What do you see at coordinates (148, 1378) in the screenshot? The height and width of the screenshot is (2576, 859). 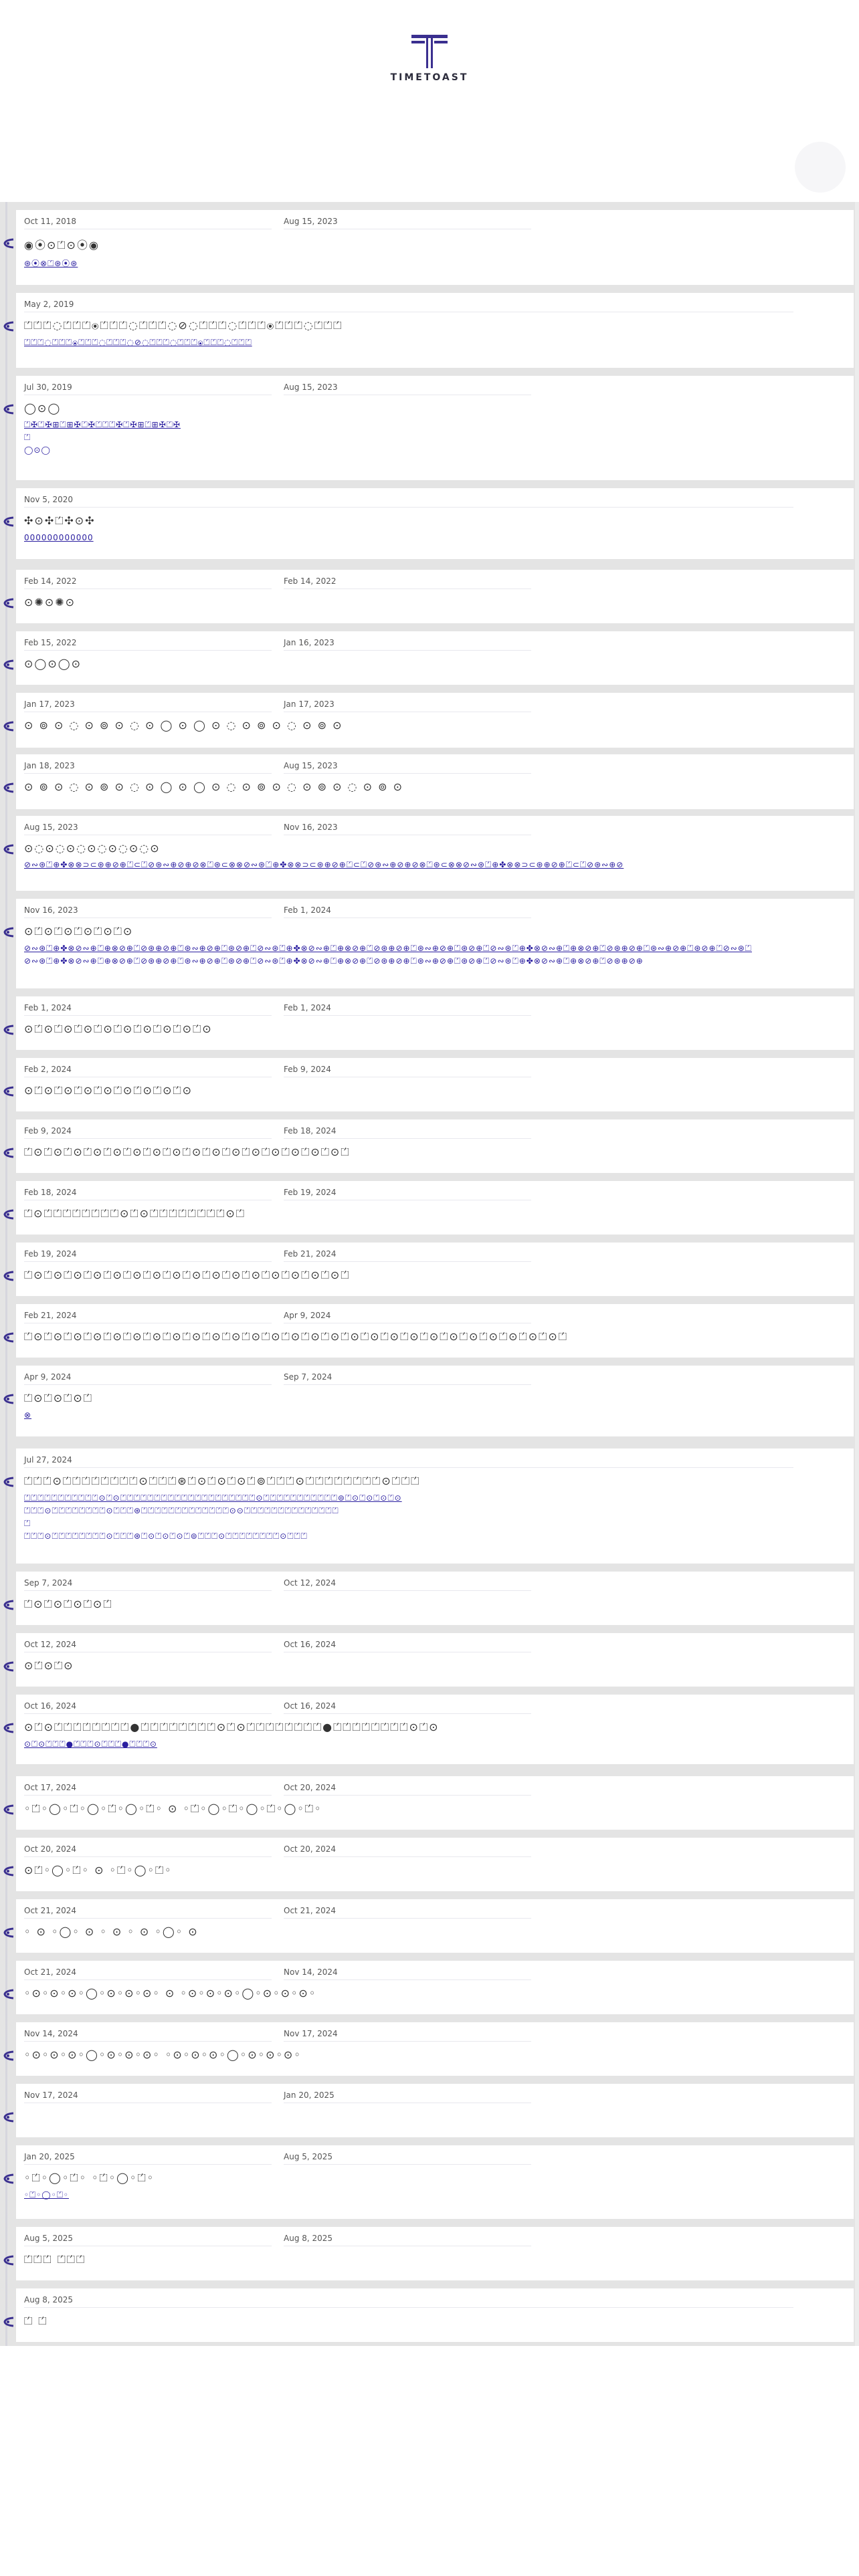 I see `entry-start-date: Apr 9, 2024` at bounding box center [148, 1378].